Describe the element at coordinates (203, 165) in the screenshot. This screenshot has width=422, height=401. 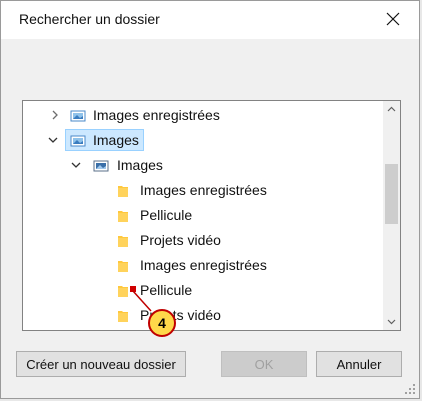
I see `tree-item-images-folder: Images` at that location.